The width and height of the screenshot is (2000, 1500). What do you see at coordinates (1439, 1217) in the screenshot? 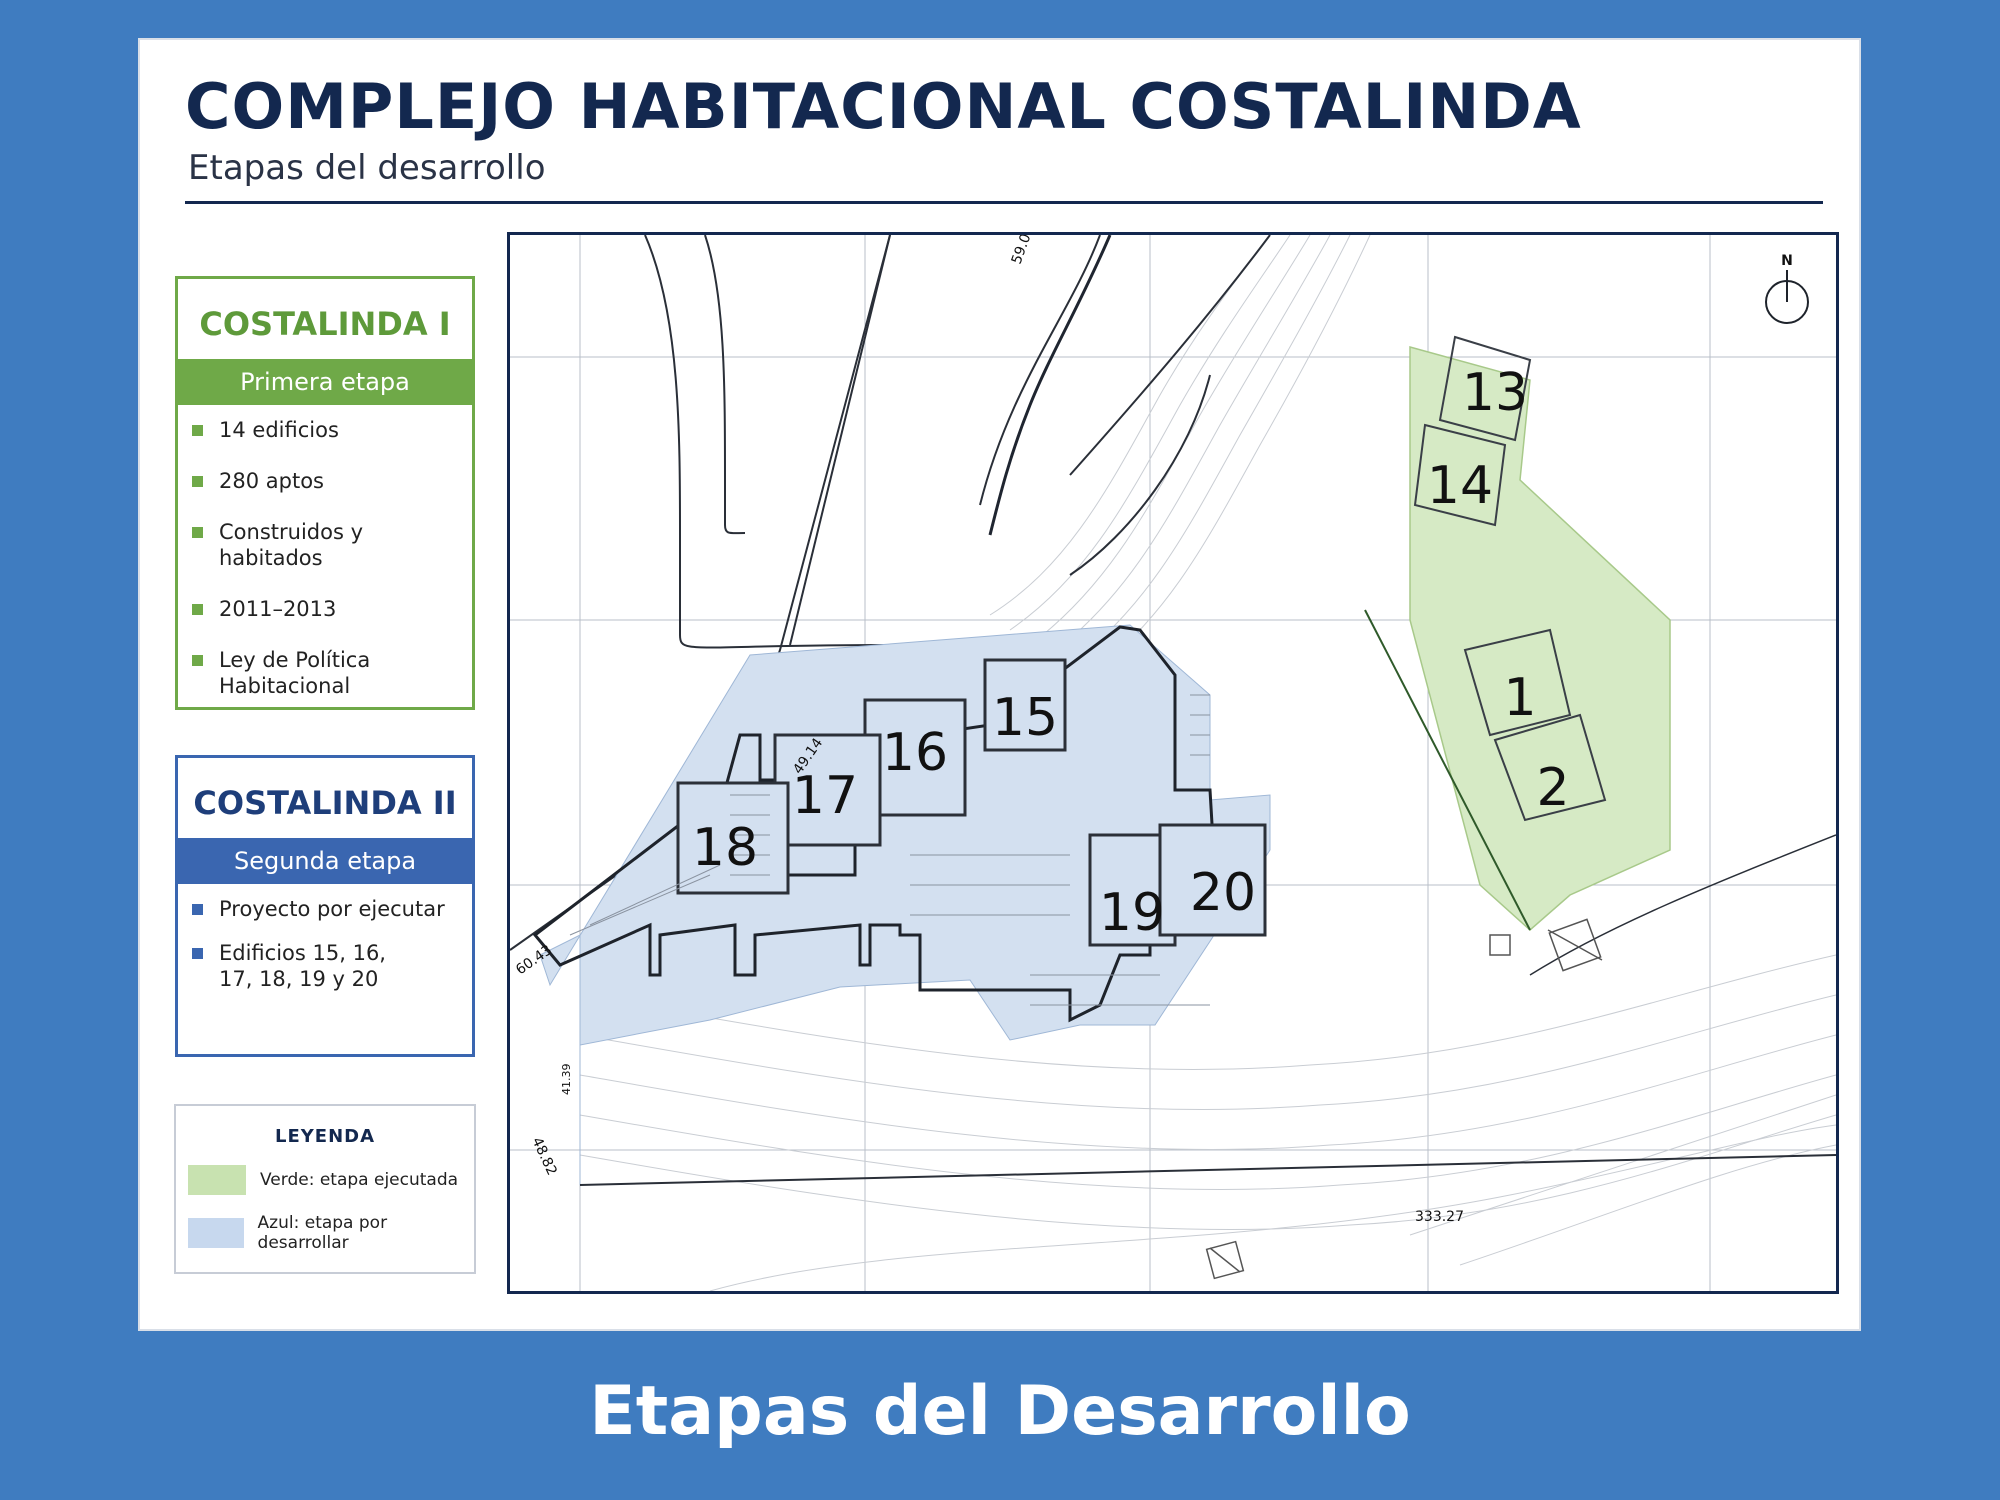
I see `dimension-label: 333.27` at bounding box center [1439, 1217].